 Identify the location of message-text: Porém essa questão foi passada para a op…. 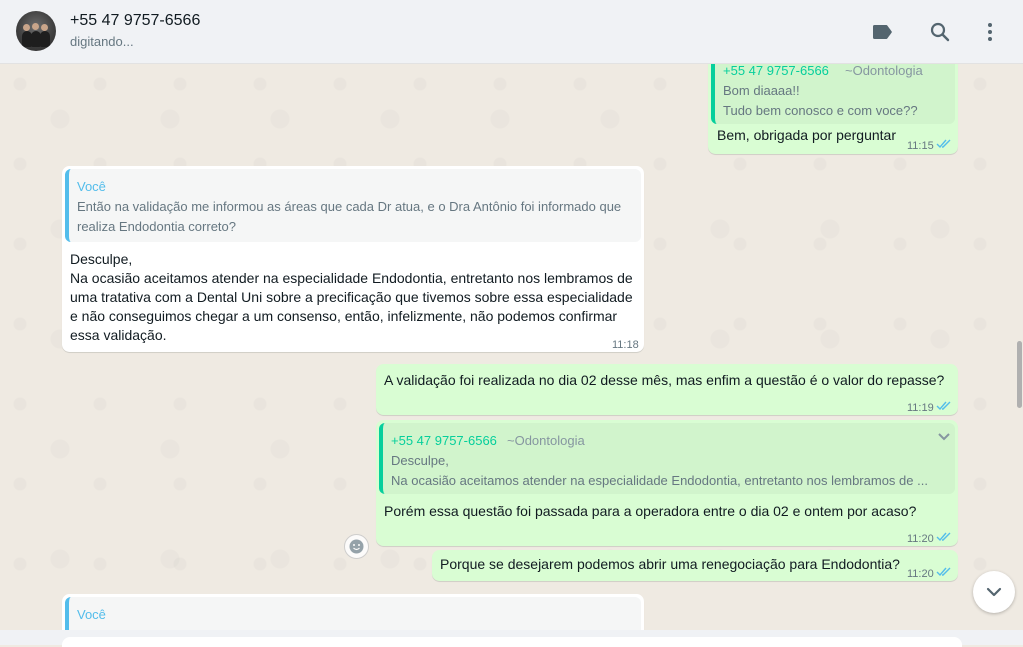
(650, 511).